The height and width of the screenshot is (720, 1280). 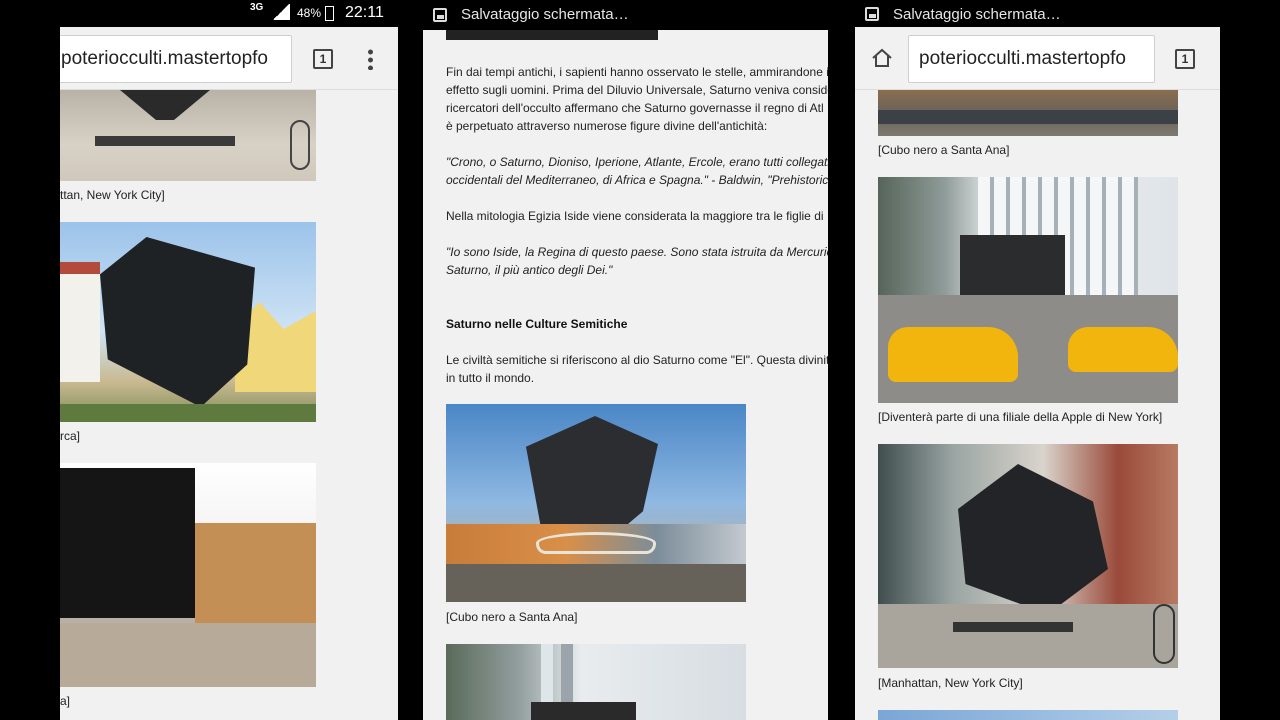 I want to click on network-type: 3G, so click(x=257, y=7).